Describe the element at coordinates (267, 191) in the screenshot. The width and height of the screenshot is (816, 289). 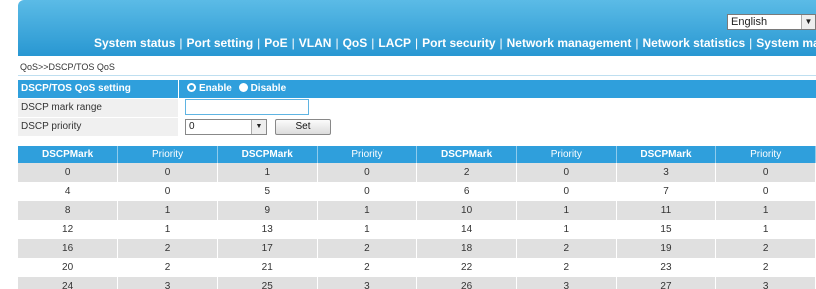
I see `table-cell: 5` at that location.